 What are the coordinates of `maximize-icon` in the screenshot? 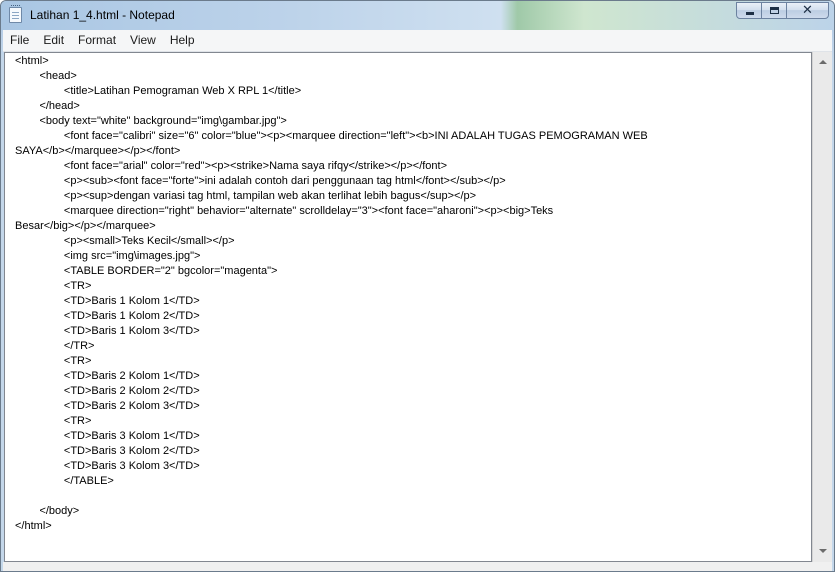 It's located at (774, 10).